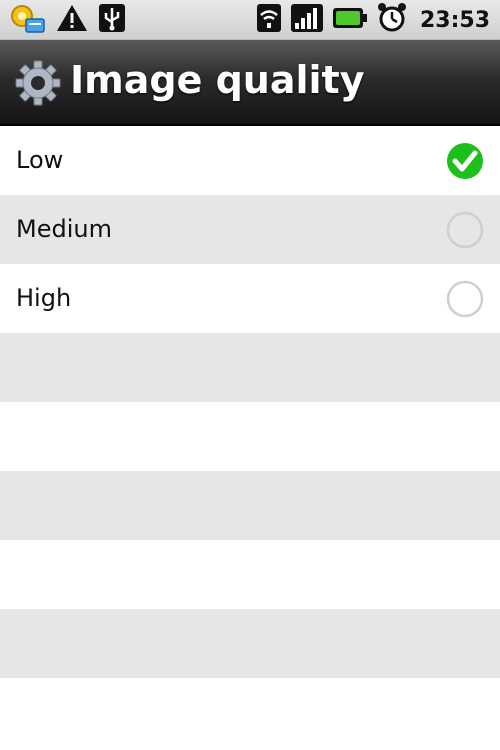  I want to click on status-clock: 23:53, so click(454, 20).